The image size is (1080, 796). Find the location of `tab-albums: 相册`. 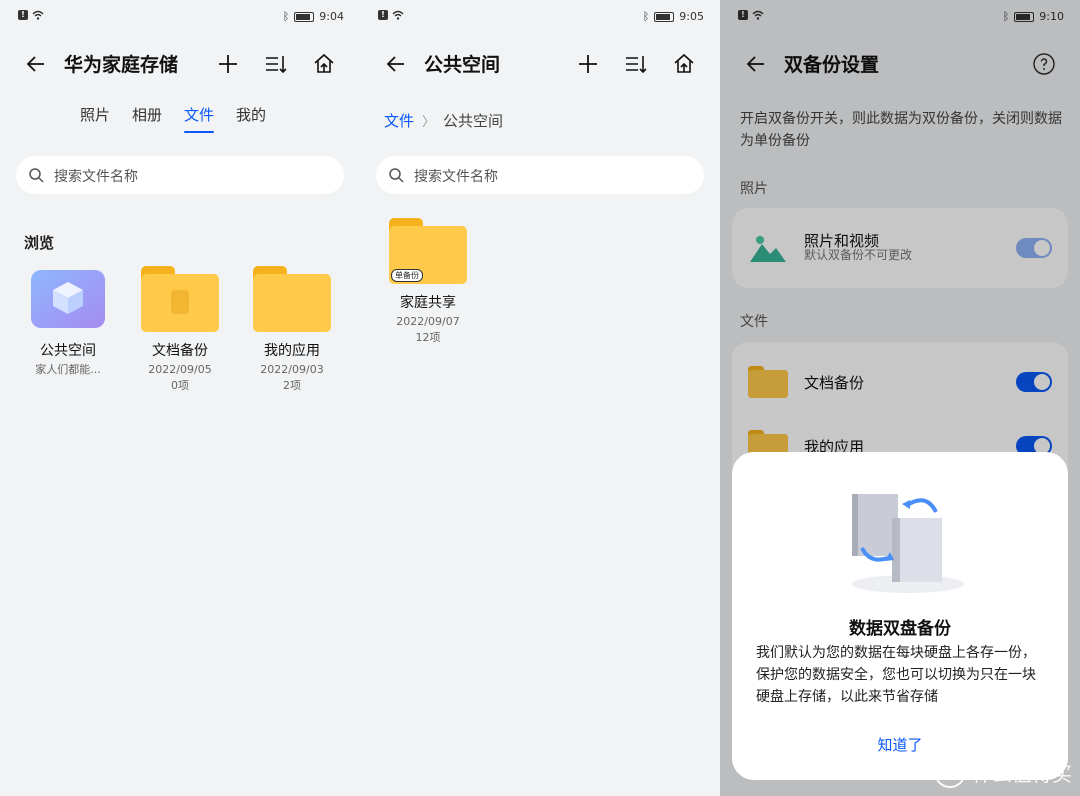

tab-albums: 相册 is located at coordinates (147, 118).